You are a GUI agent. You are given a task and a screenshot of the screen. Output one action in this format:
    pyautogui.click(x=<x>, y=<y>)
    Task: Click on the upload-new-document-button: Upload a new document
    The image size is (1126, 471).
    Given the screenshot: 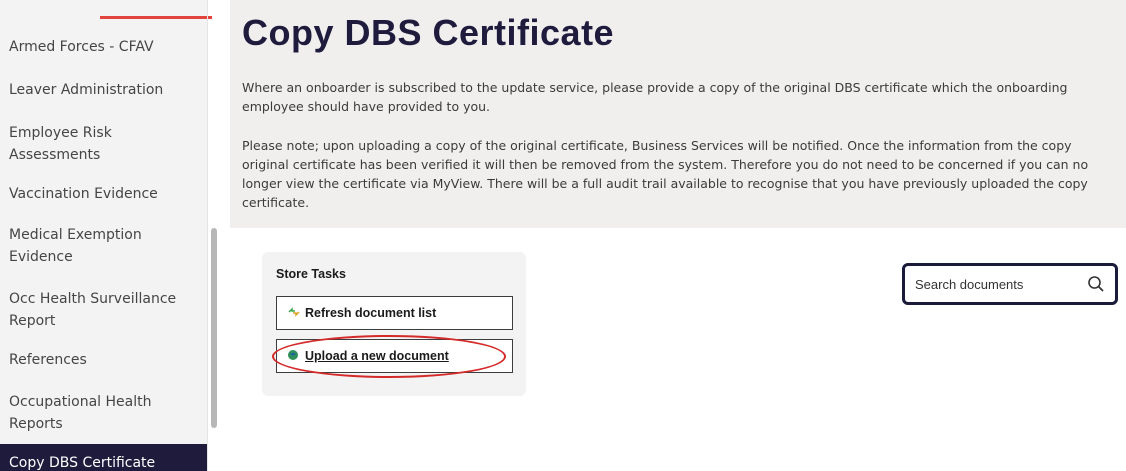 What is the action you would take?
    pyautogui.click(x=394, y=356)
    